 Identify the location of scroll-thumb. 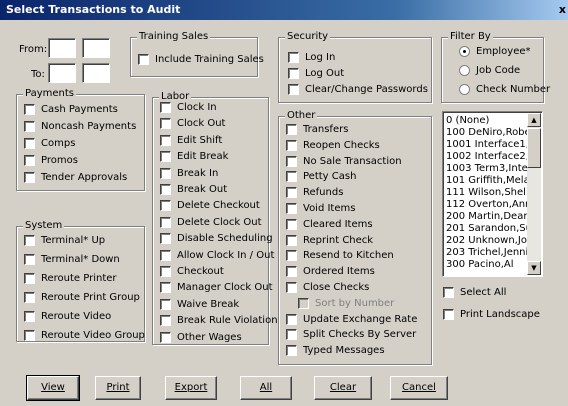
(534, 148).